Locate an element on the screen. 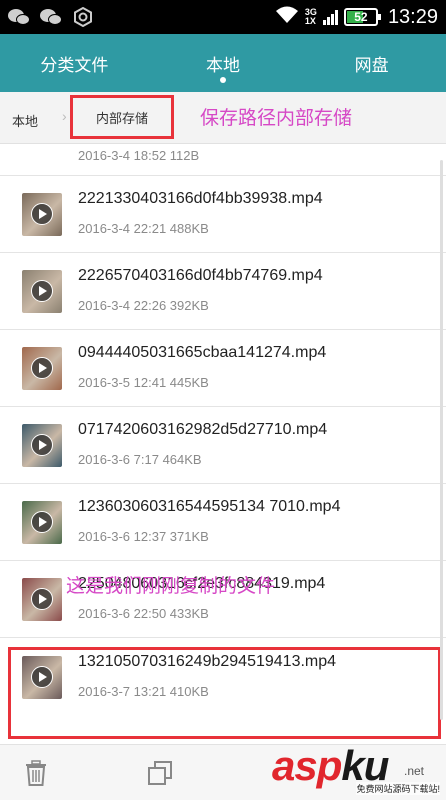 The height and width of the screenshot is (800, 446). copy-button is located at coordinates (160, 773).